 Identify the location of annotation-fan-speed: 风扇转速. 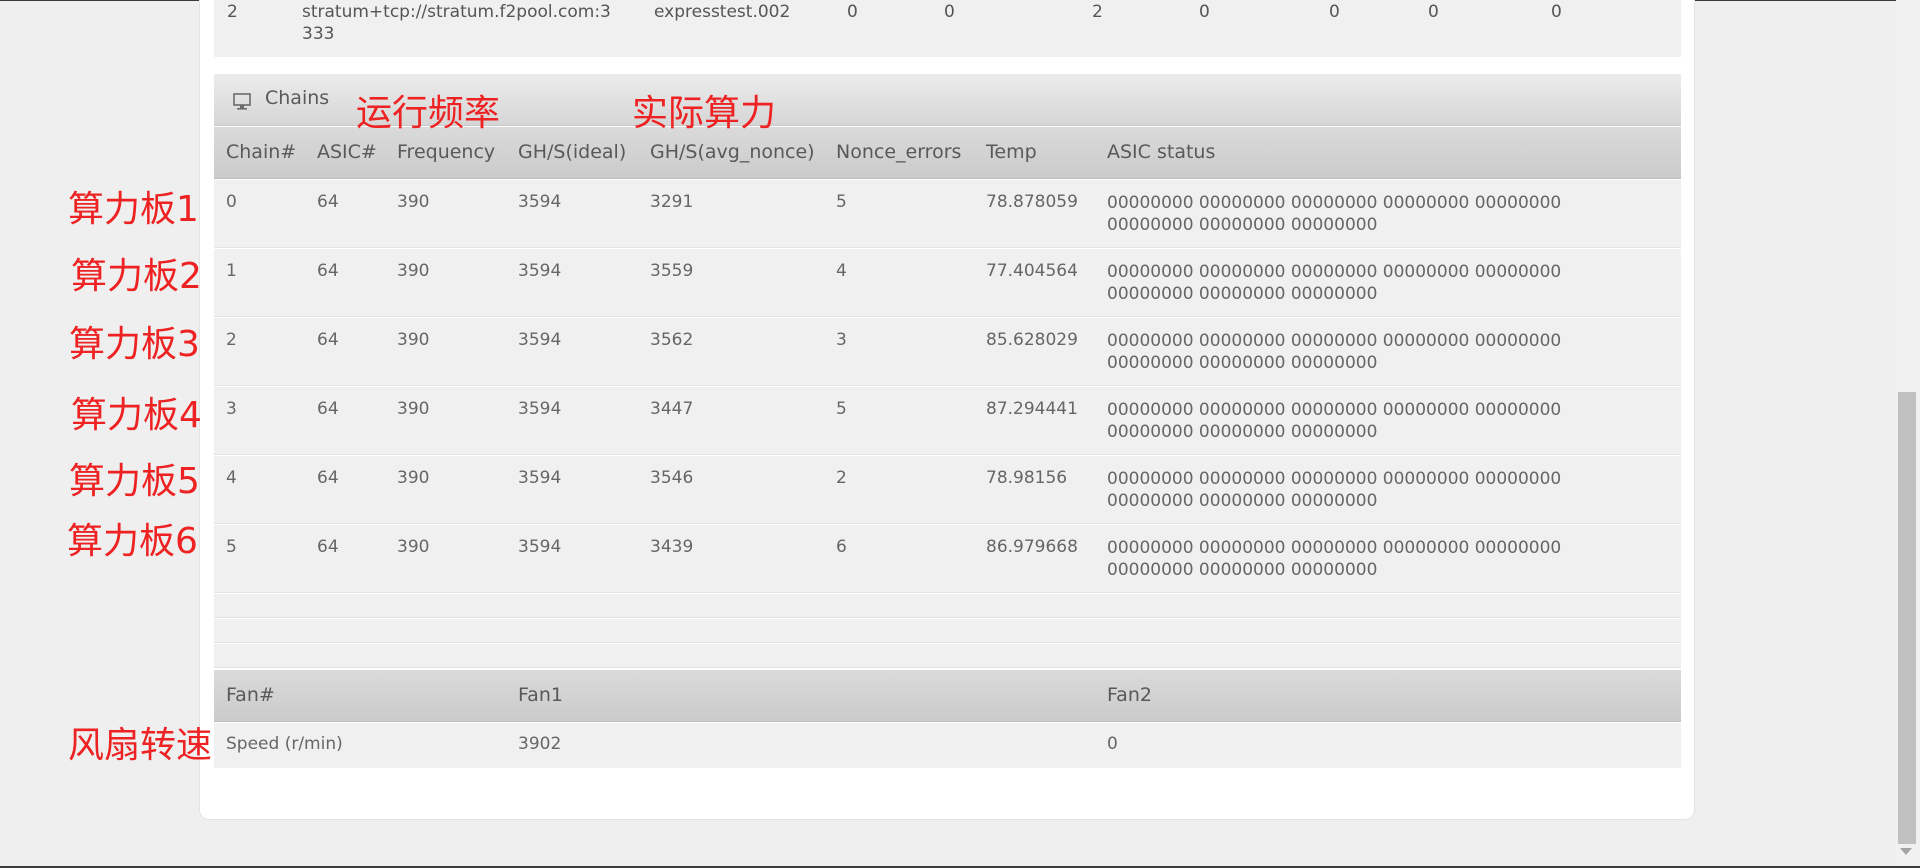
(140, 745).